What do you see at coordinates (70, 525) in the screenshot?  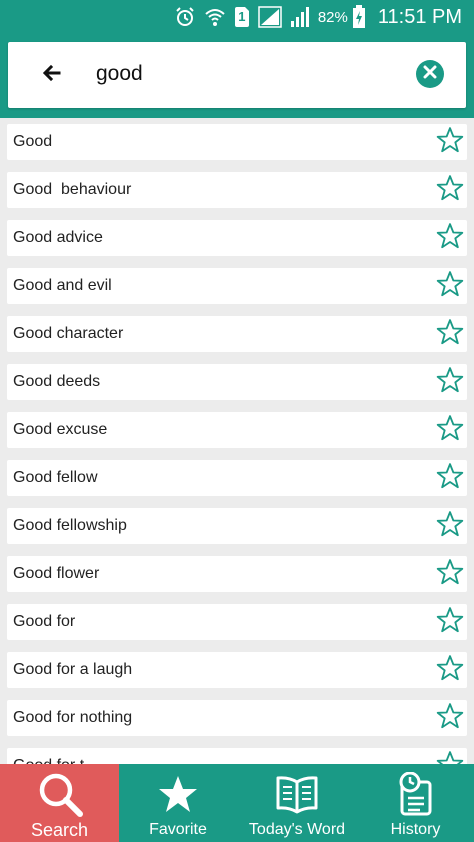 I see `list-item-label: Good fellowship` at bounding box center [70, 525].